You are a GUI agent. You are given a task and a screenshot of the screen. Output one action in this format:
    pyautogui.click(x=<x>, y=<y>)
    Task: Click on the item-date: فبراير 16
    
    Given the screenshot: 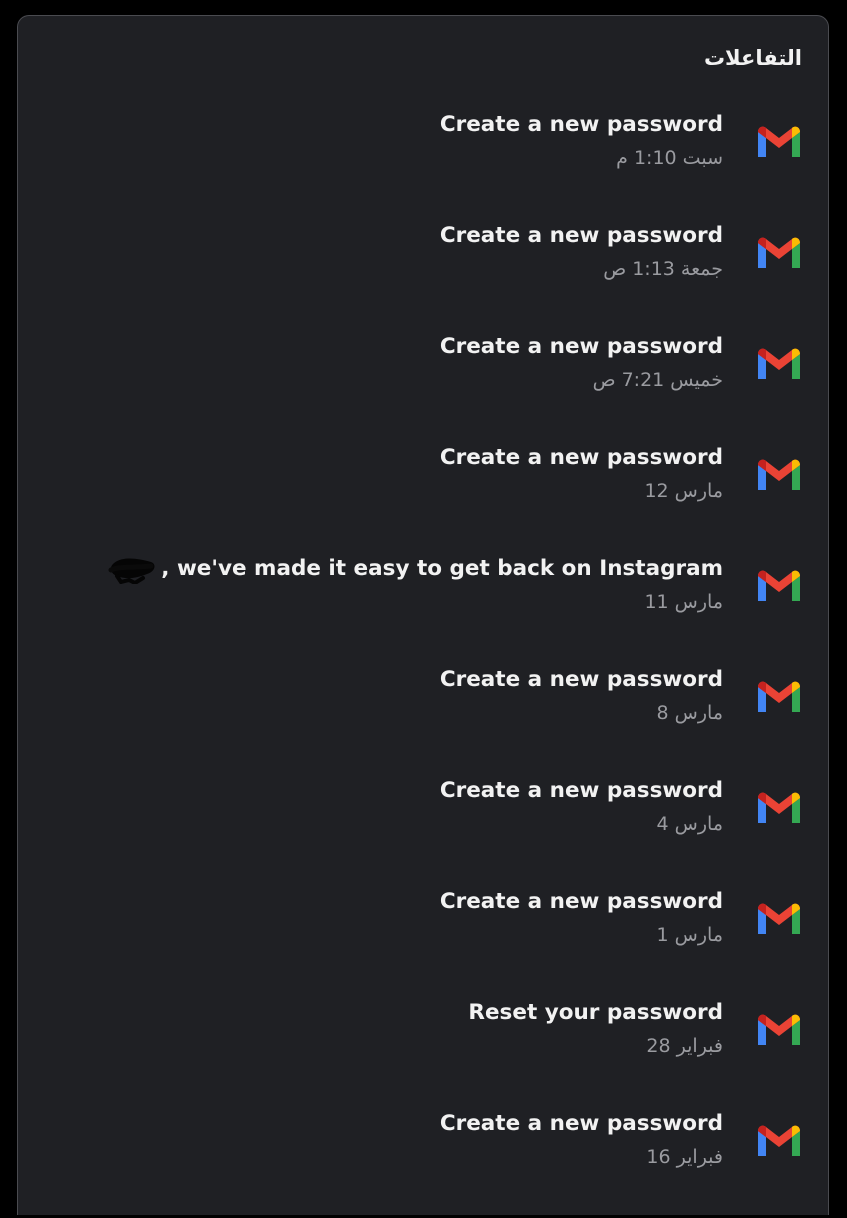 What is the action you would take?
    pyautogui.click(x=684, y=1157)
    